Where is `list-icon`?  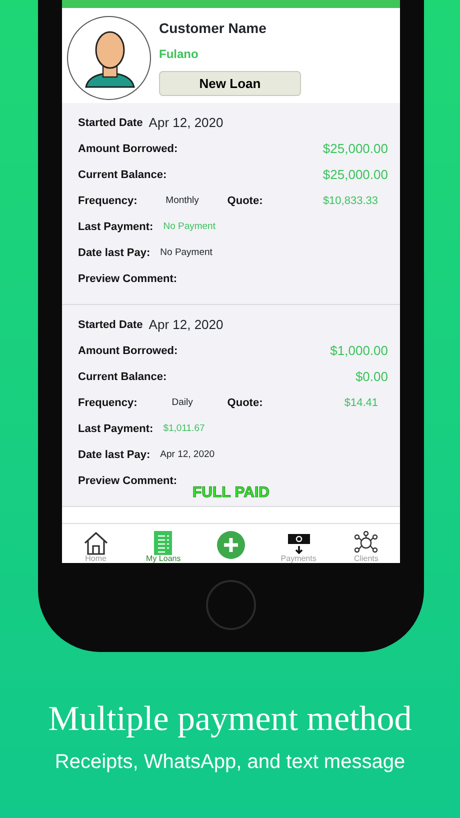 list-icon is located at coordinates (163, 543).